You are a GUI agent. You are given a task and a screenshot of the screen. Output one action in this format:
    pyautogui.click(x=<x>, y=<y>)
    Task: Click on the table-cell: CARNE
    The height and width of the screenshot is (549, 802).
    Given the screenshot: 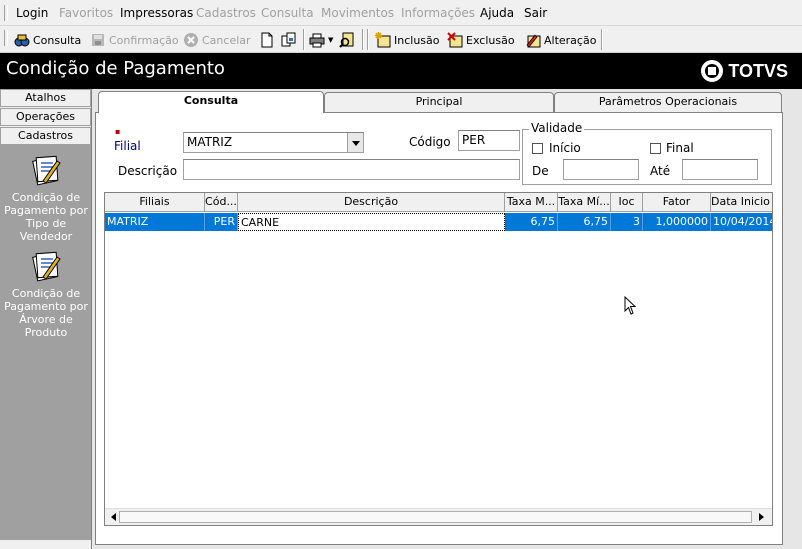 What is the action you would take?
    pyautogui.click(x=371, y=222)
    